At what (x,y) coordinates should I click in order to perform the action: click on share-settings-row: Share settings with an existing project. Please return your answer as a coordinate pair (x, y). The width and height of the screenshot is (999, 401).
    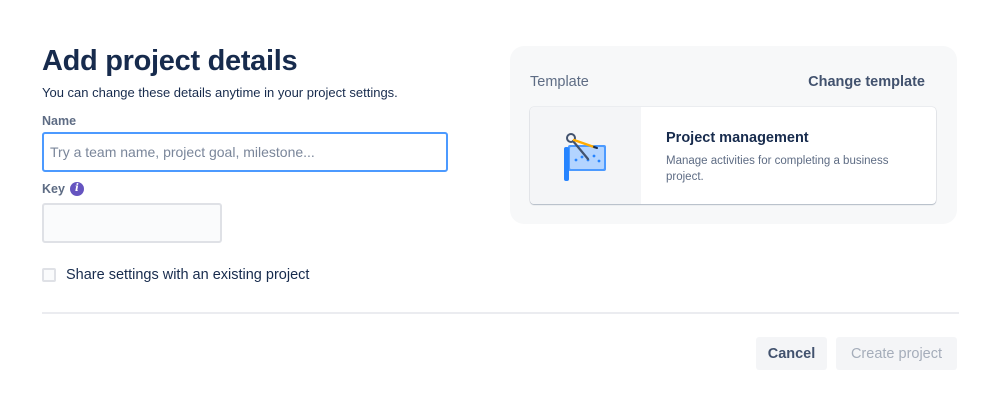
    Looking at the image, I should click on (175, 275).